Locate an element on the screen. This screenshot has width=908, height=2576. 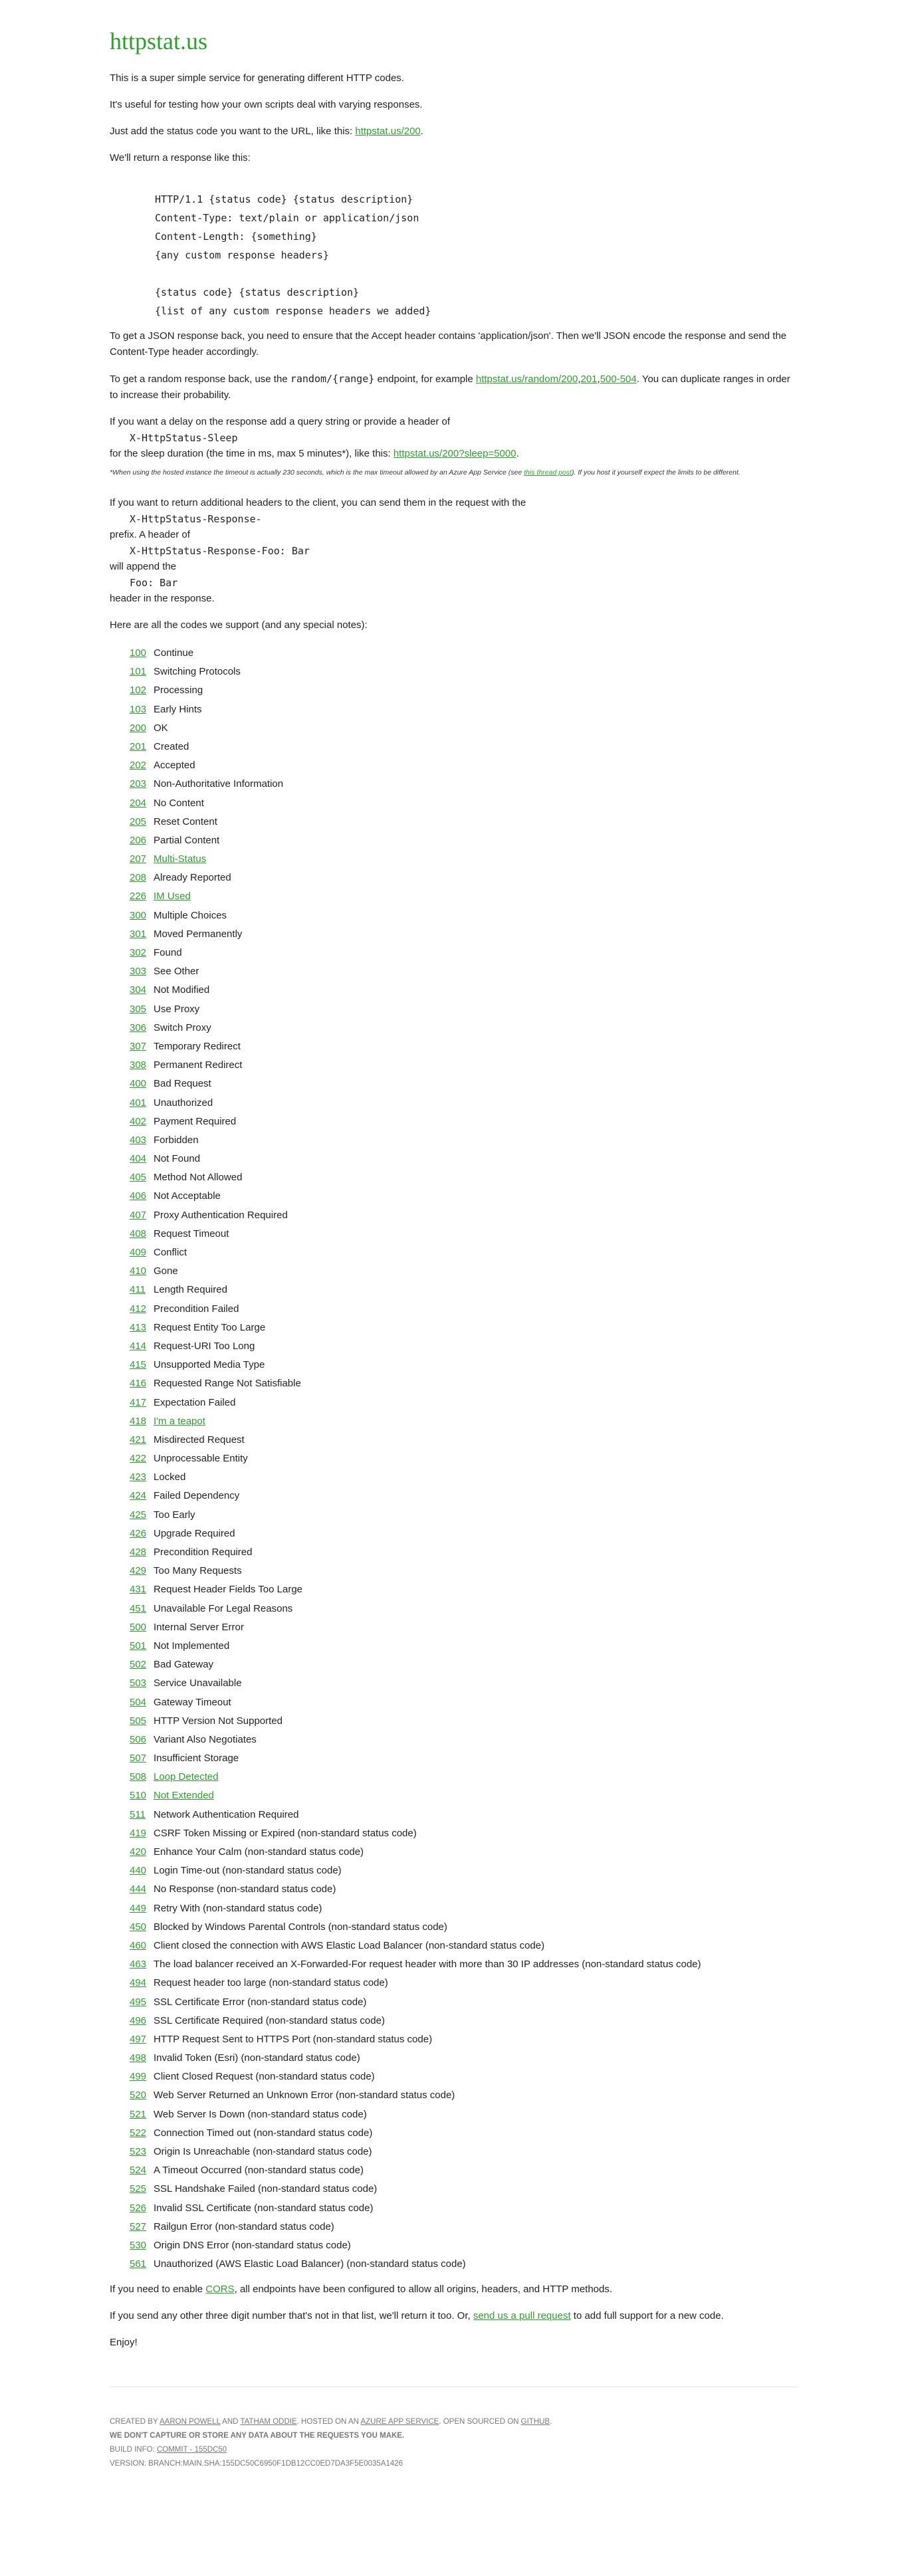
status-code-link: 101 is located at coordinates (142, 672).